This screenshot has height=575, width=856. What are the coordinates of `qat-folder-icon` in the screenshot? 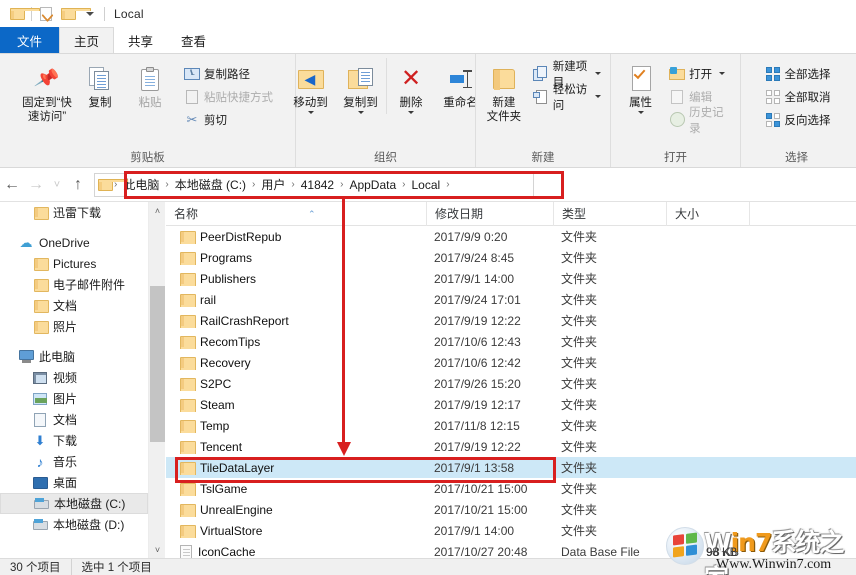 It's located at (23, 14).